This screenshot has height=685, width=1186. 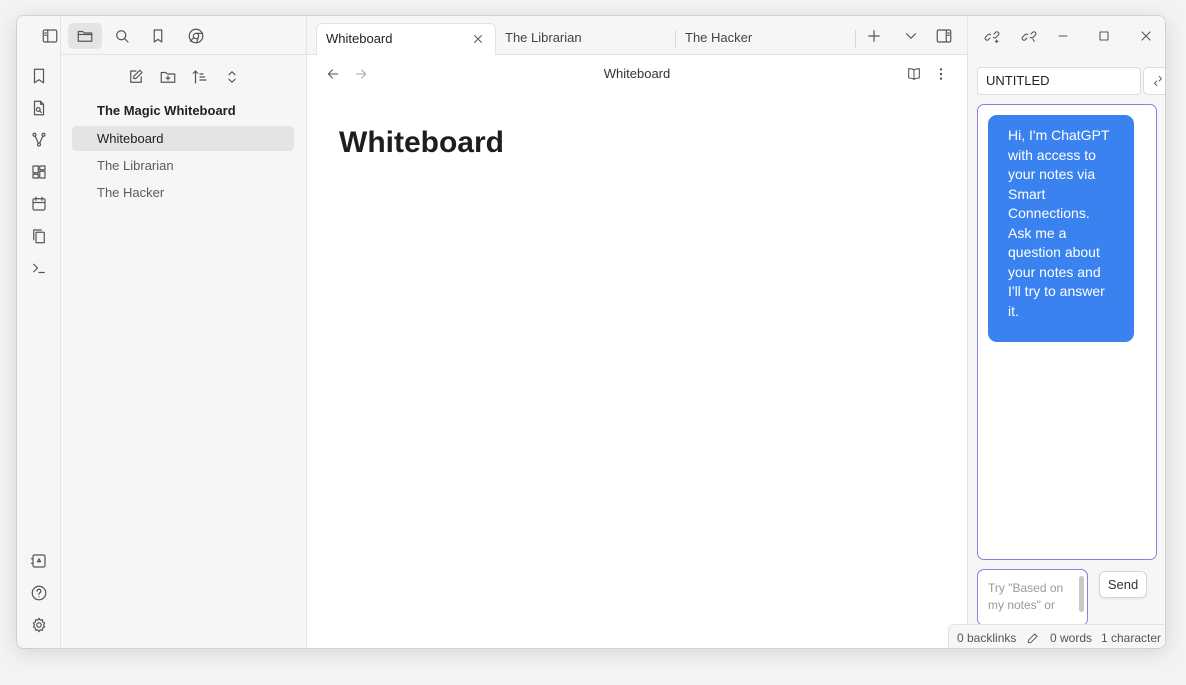 What do you see at coordinates (1131, 638) in the screenshot?
I see `character-count: 1 character` at bounding box center [1131, 638].